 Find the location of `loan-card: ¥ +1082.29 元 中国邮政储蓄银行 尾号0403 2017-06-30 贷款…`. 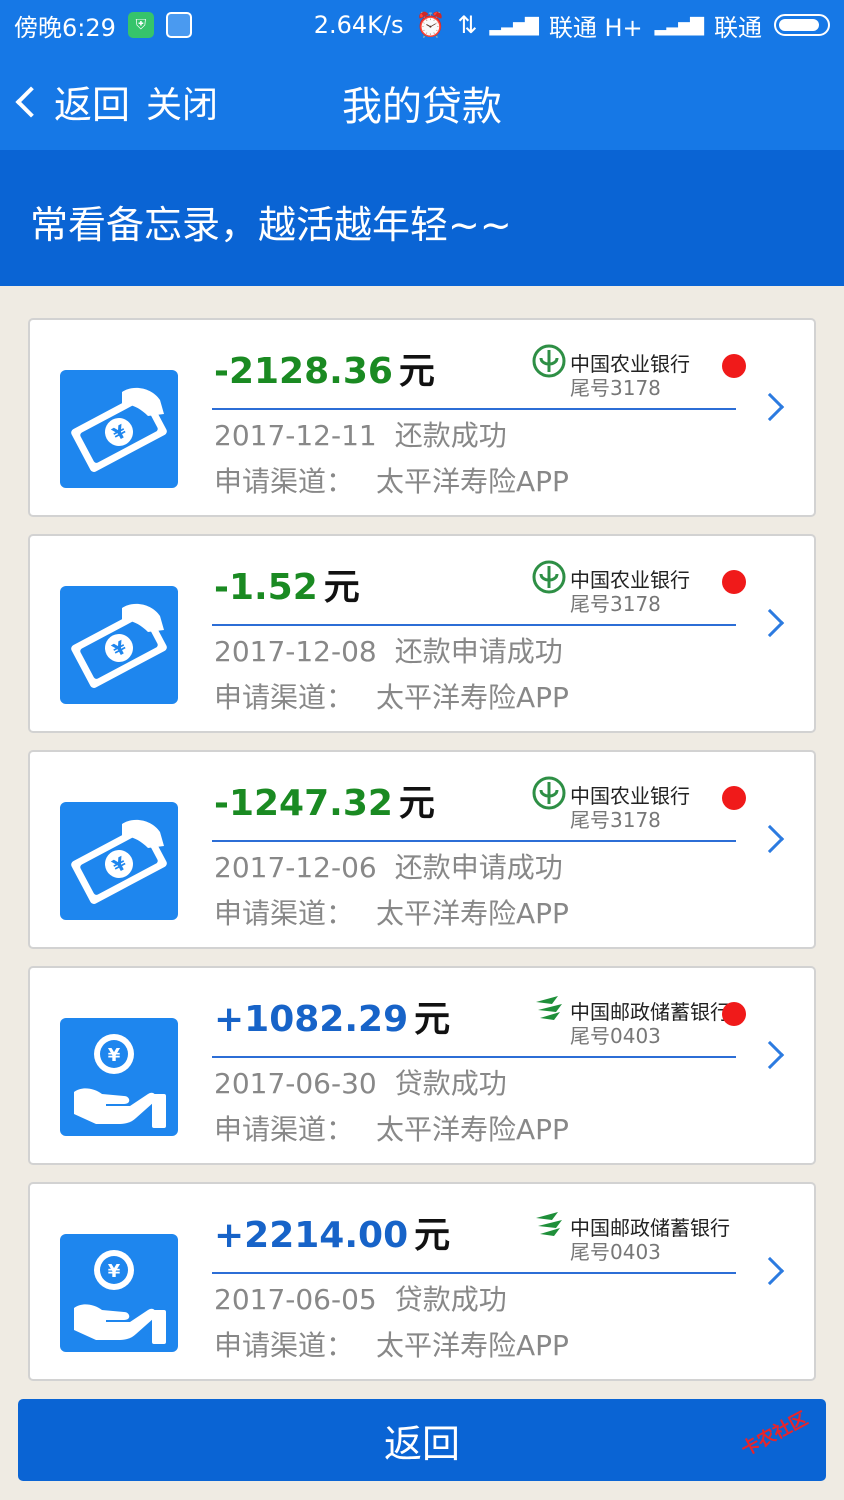

loan-card: ¥ +1082.29 元 中国邮政储蓄银行 尾号0403 2017-06-30 贷款… is located at coordinates (422, 1065).